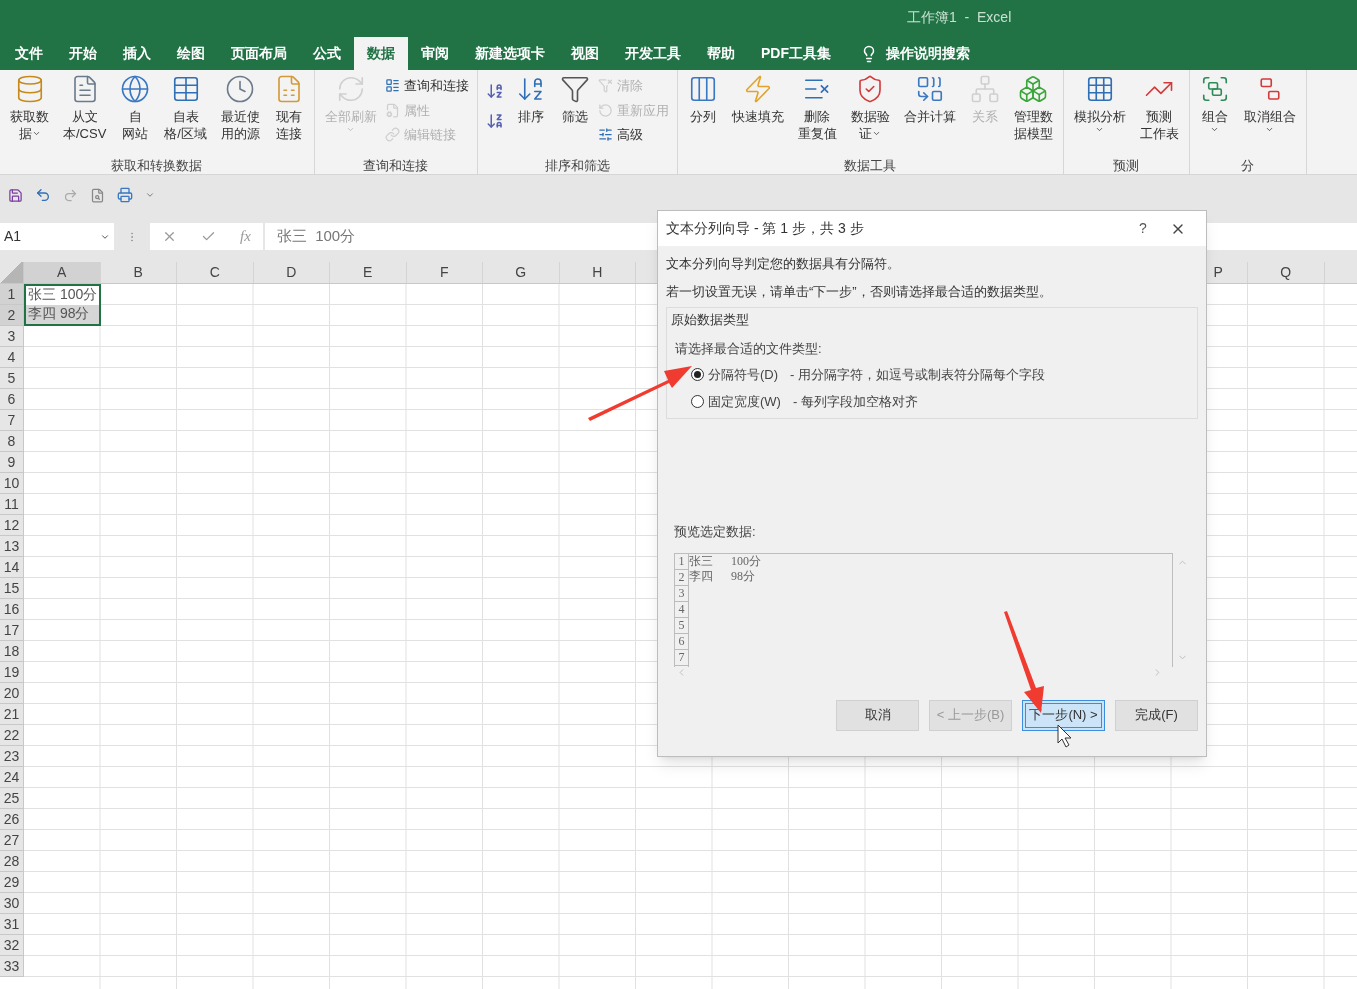 This screenshot has width=1357, height=989. What do you see at coordinates (701, 561) in the screenshot?
I see `preview-cell-text: 张三` at bounding box center [701, 561].